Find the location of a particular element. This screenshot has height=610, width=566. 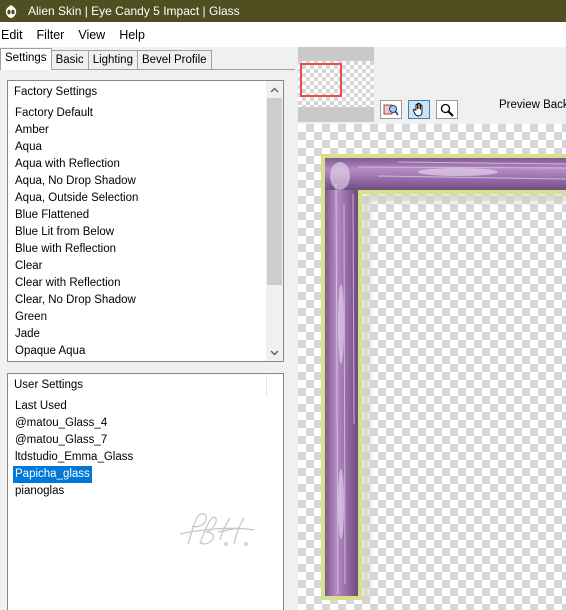

author-signature-watermark is located at coordinates (217, 534).